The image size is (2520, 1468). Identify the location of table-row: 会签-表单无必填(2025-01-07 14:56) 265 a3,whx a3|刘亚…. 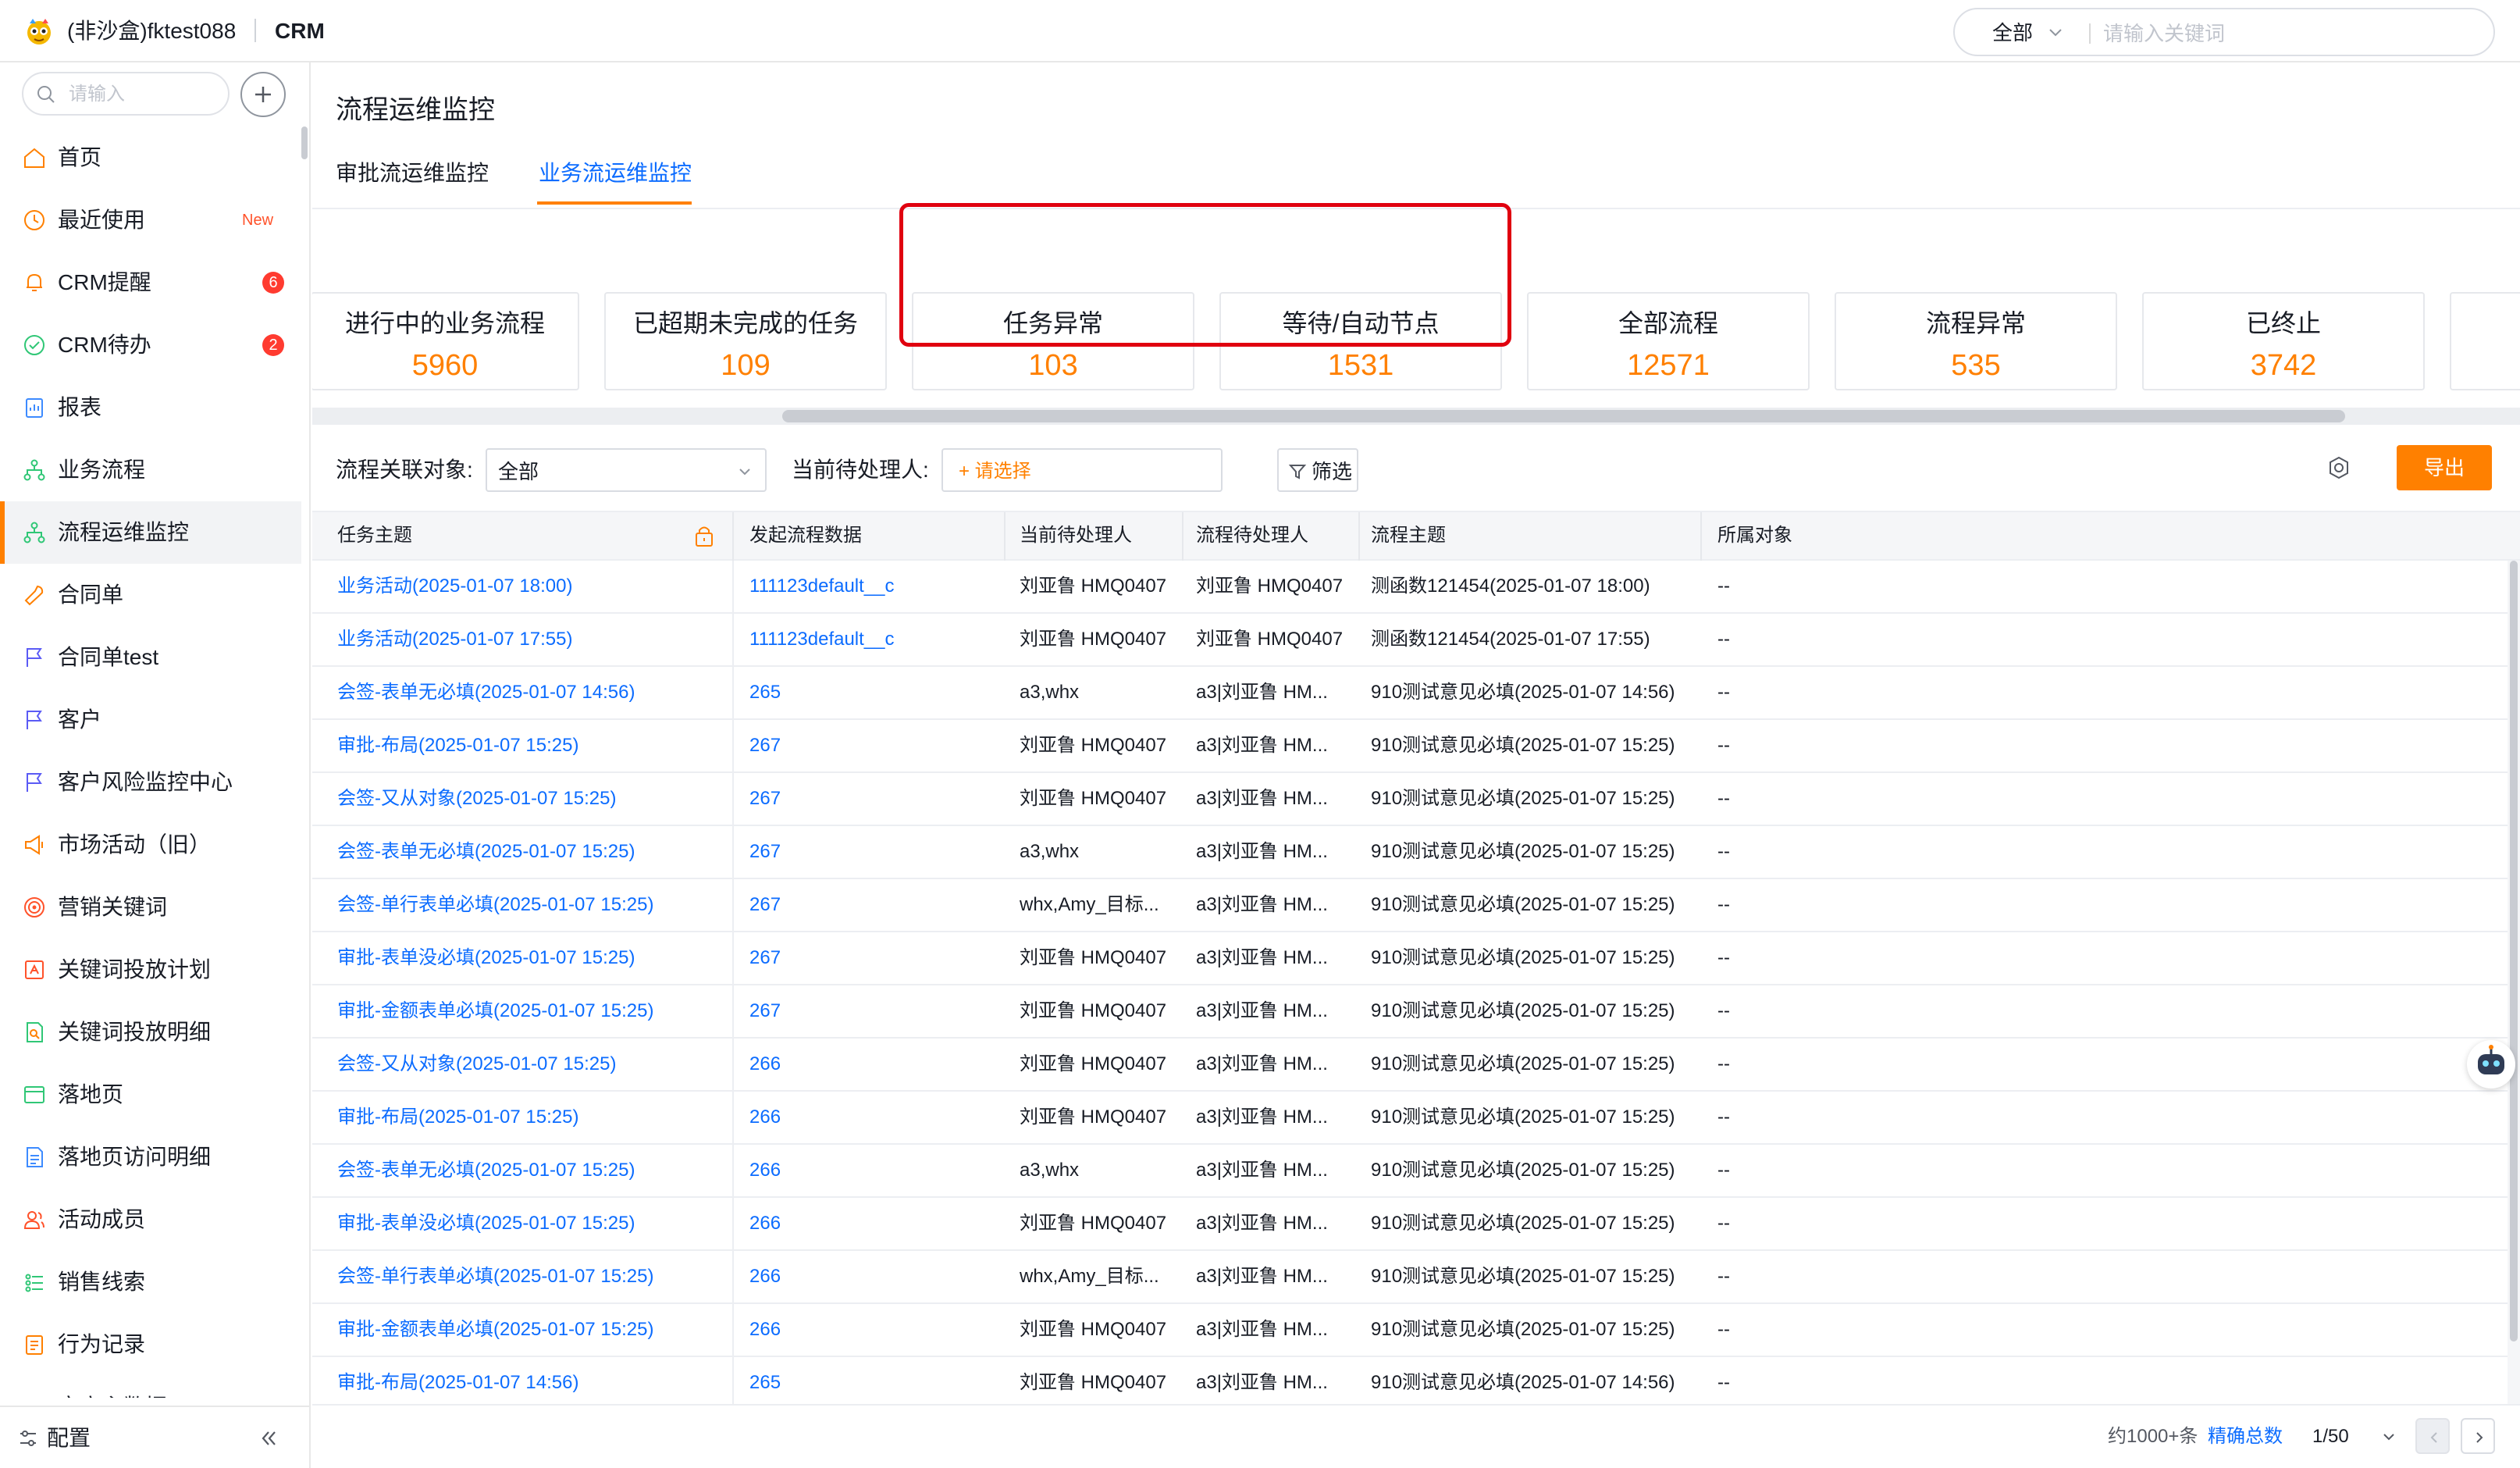
(1410, 693).